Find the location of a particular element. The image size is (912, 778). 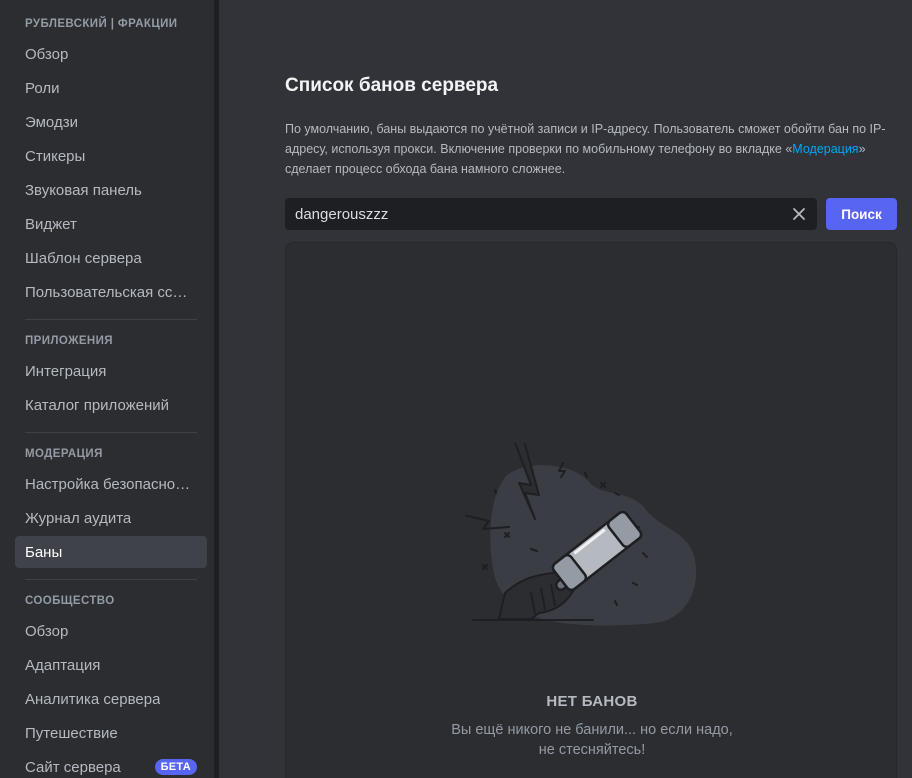

sidebar-item-bans: Баны is located at coordinates (111, 552).